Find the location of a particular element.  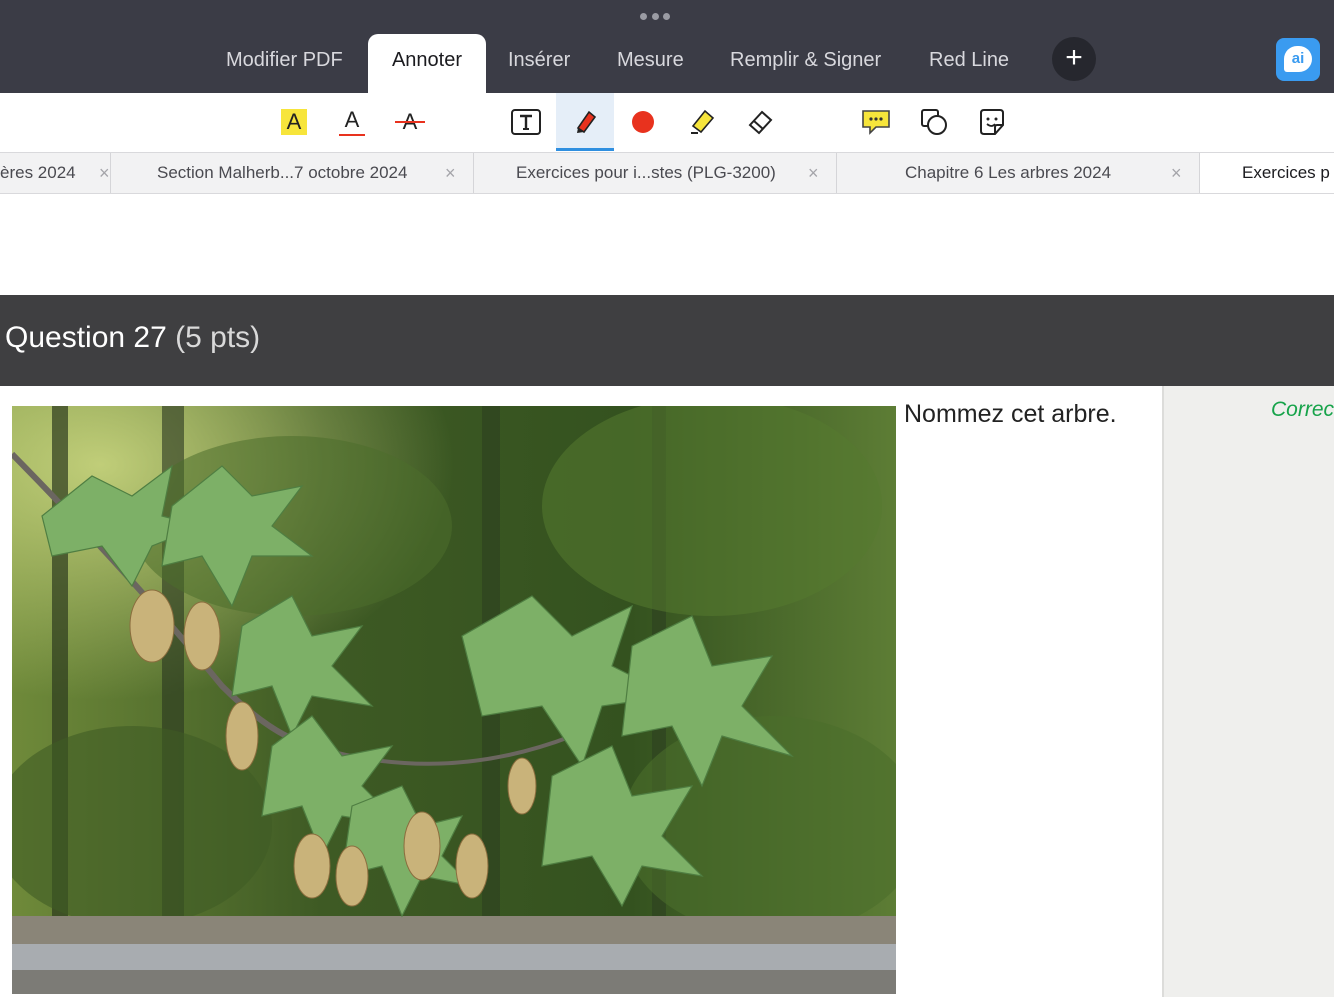

highlight-text-tool: A is located at coordinates (294, 122).